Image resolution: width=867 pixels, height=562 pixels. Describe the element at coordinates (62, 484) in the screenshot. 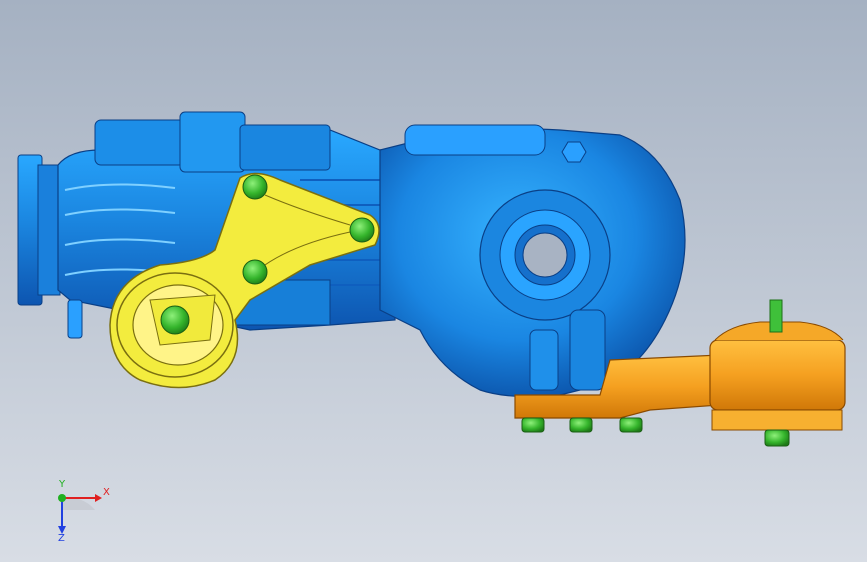

I see `y-axis-label: Y` at that location.